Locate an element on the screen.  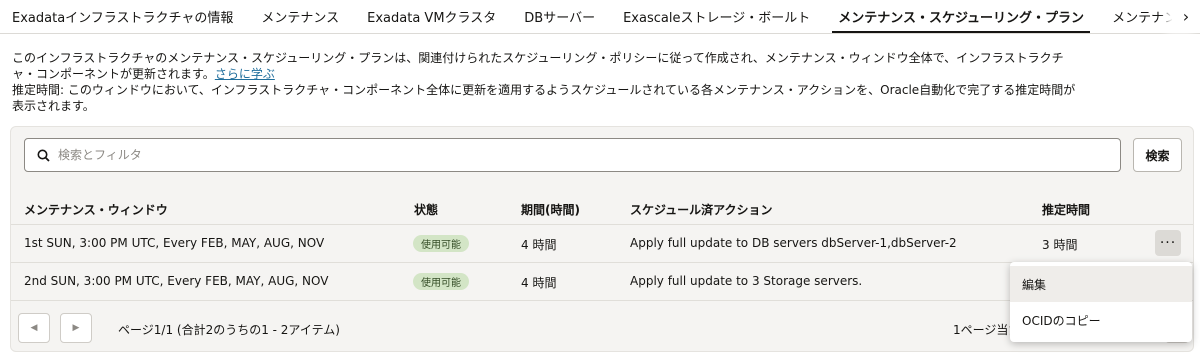
header-estimated-time: 推定時間 is located at coordinates (1066, 209).